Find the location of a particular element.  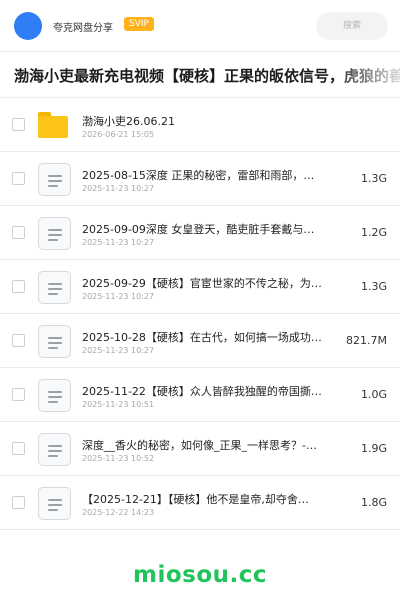

svip-badge: SVIP is located at coordinates (139, 24).